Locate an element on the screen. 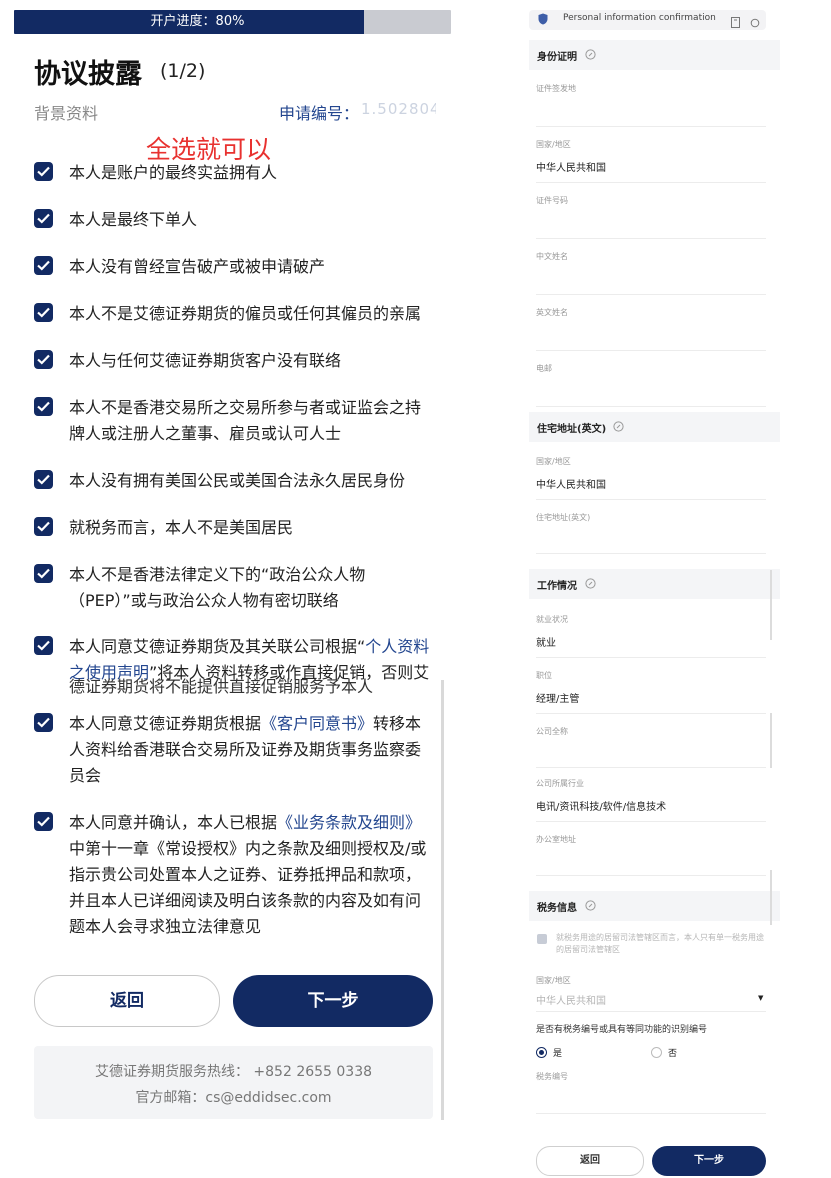  refresh-icon is located at coordinates (755, 23).